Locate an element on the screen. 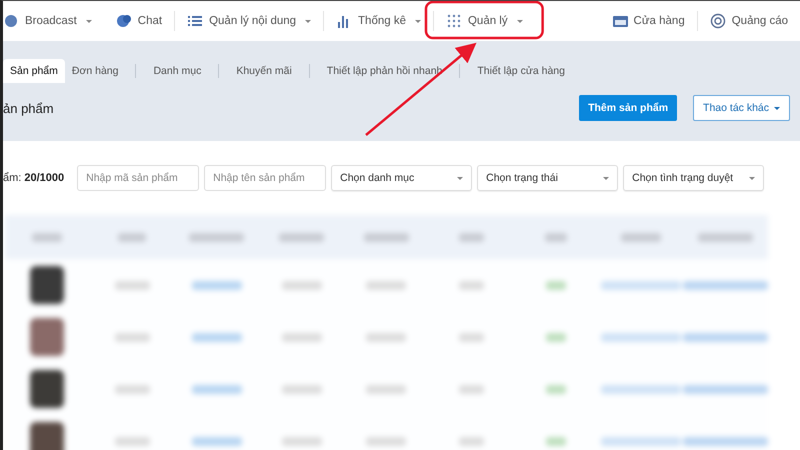 Image resolution: width=800 pixels, height=450 pixels. nav-item: Broadcast is located at coordinates (53, 21).